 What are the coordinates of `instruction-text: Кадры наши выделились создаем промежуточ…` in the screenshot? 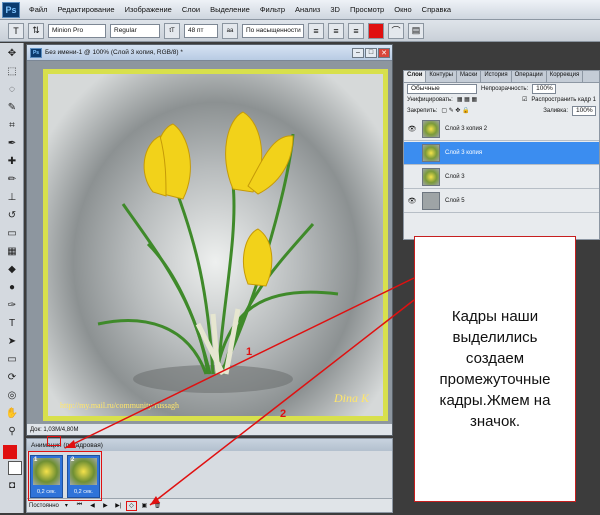 It's located at (495, 369).